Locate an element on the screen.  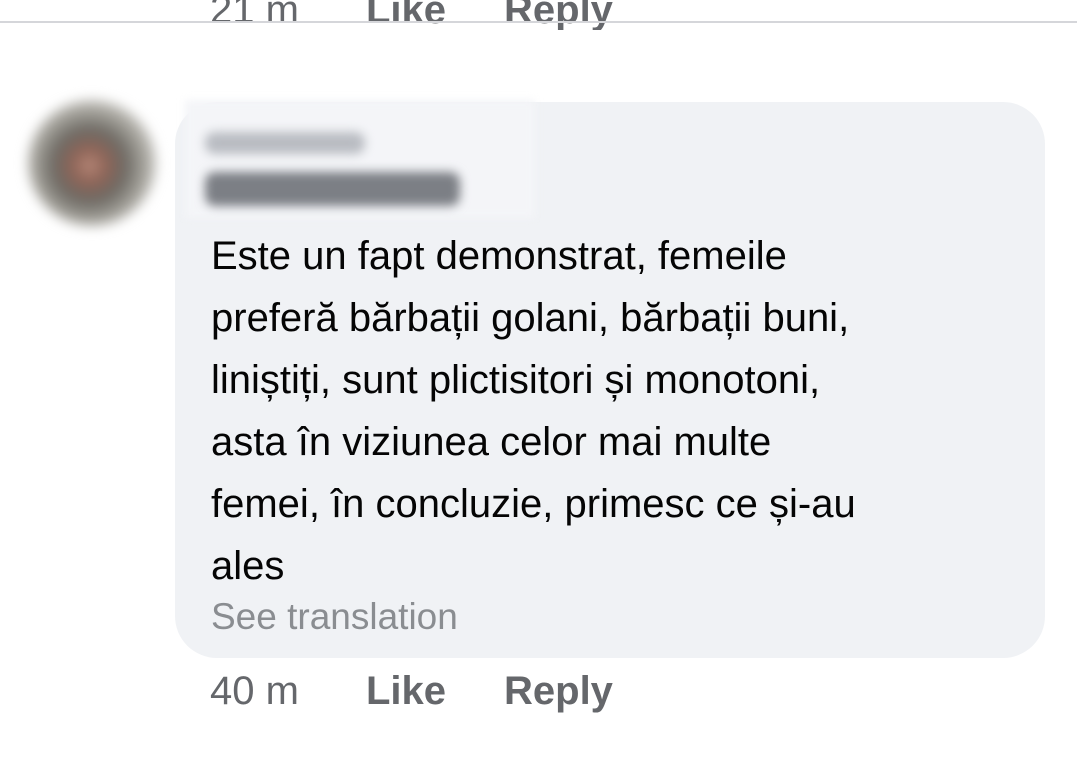
see-translation-link: See translation is located at coordinates (334, 617).